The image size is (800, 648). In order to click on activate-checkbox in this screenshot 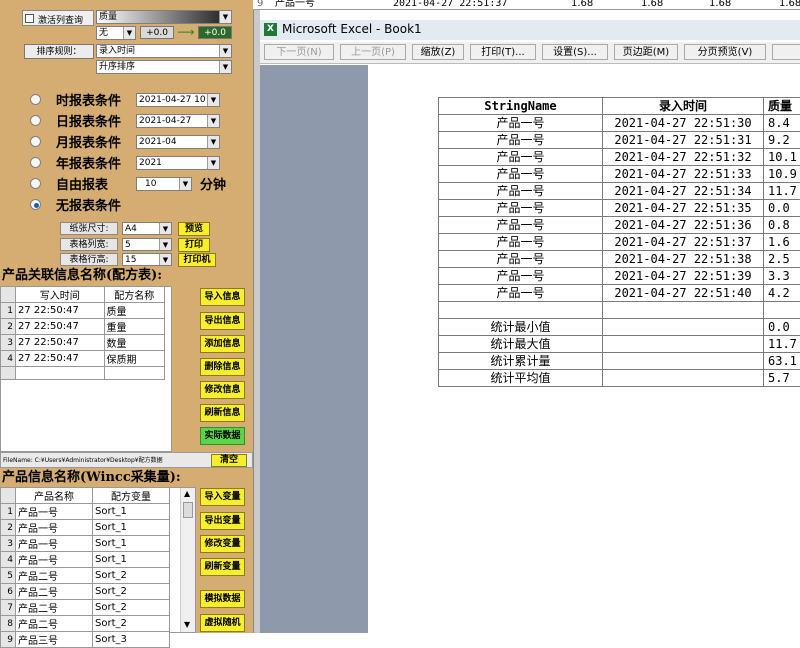, I will do `click(29, 18)`.